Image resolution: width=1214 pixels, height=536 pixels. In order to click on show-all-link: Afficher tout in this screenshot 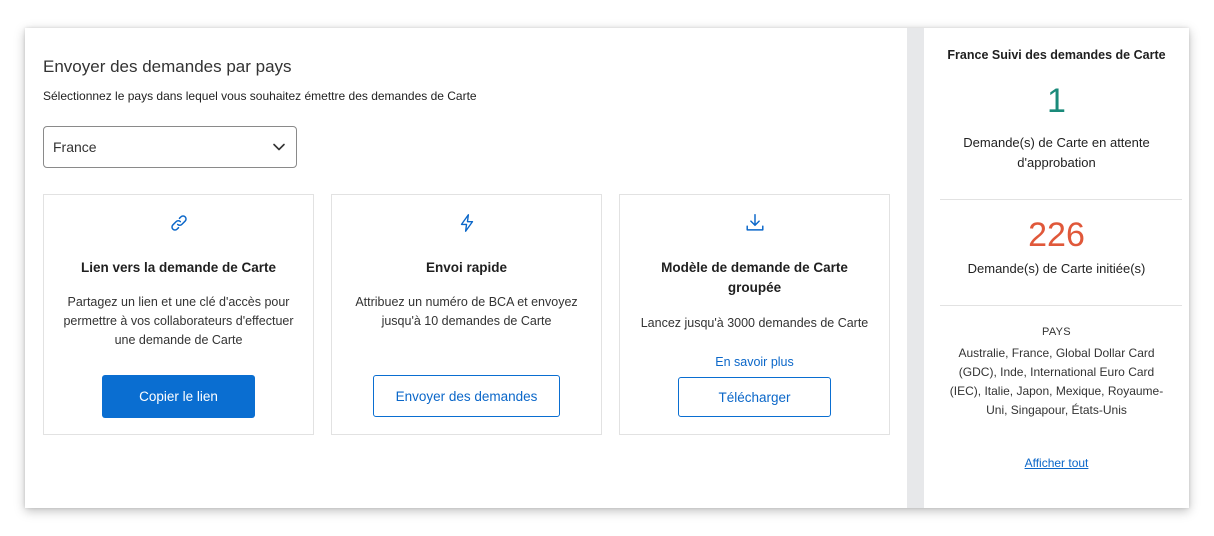, I will do `click(1056, 463)`.